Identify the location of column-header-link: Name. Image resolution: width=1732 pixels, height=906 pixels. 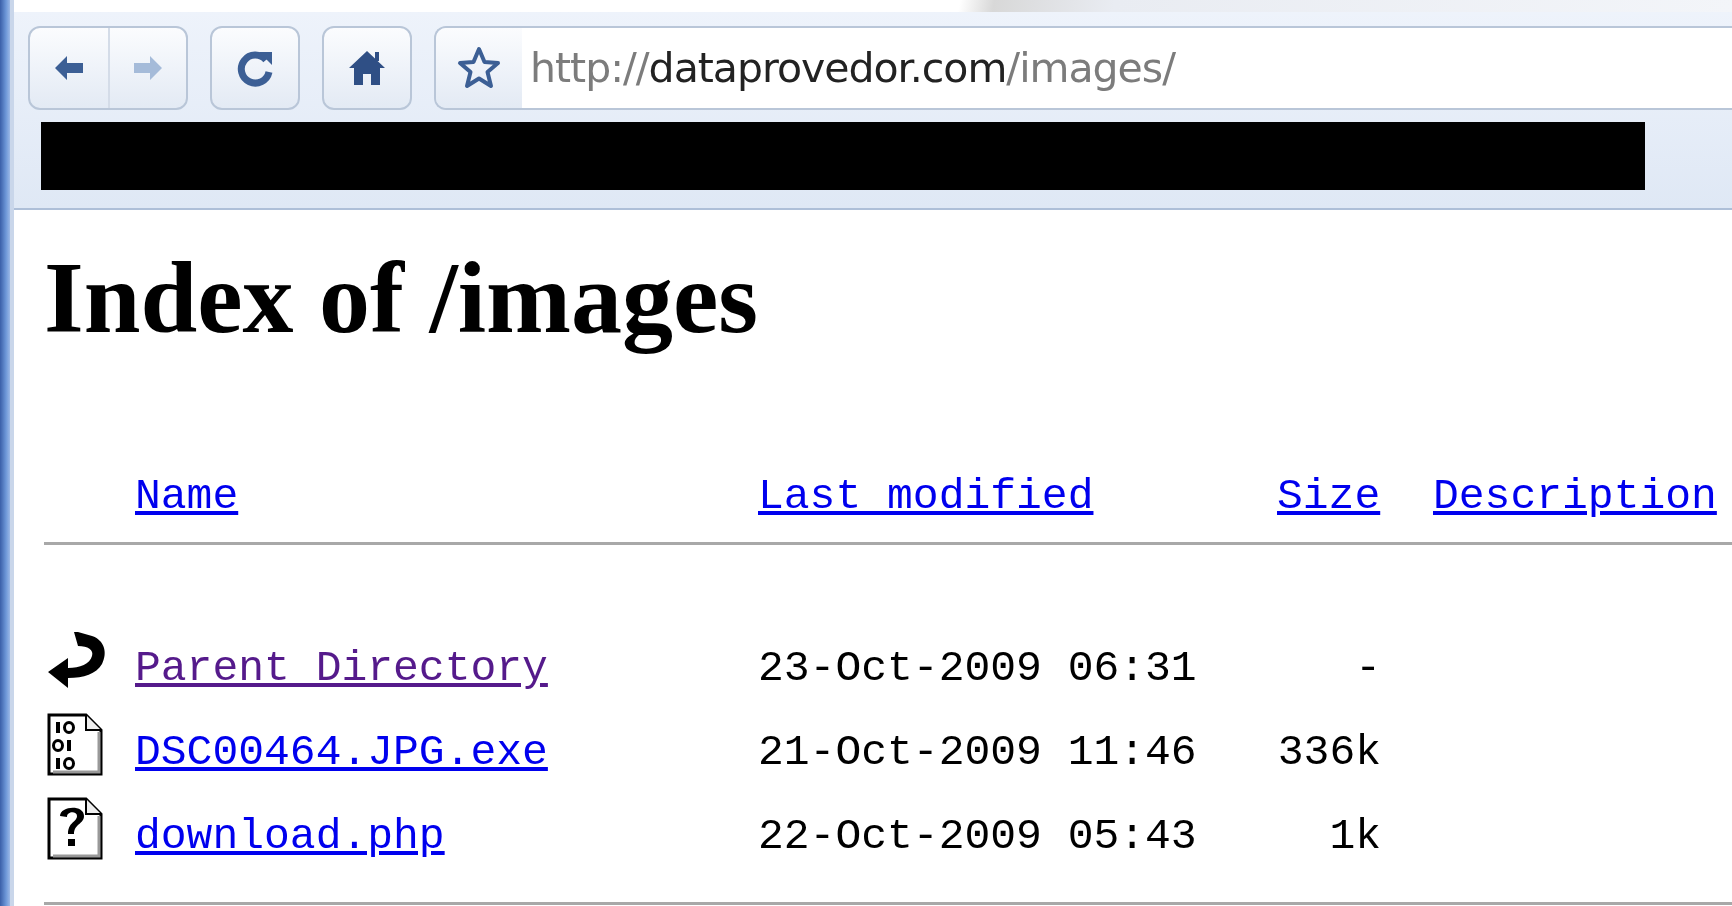
(187, 496).